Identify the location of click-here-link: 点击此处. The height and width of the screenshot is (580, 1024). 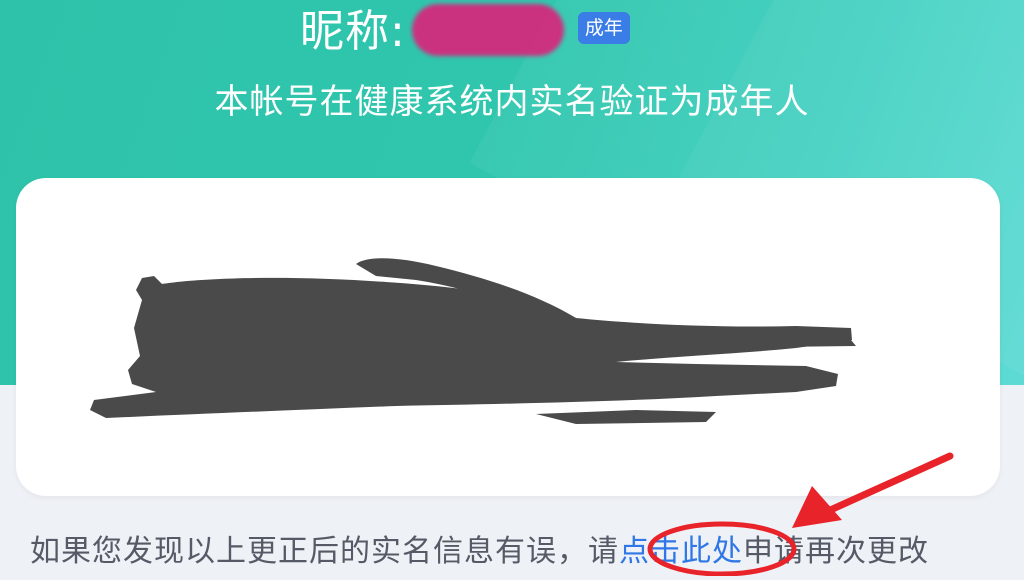
(681, 551).